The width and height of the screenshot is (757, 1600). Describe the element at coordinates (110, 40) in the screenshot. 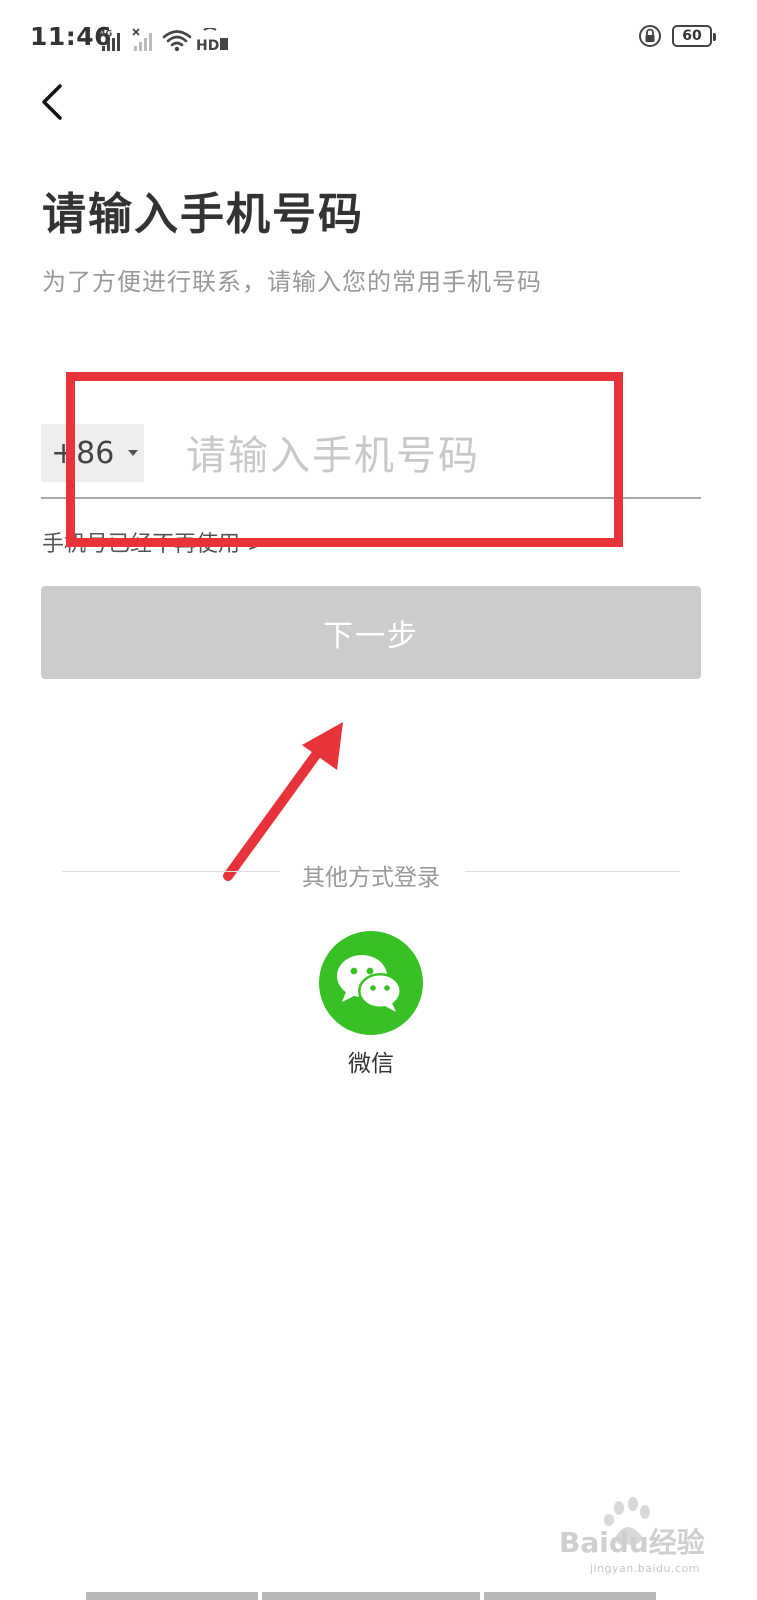

I see `signal-4g-icon: 4G` at that location.